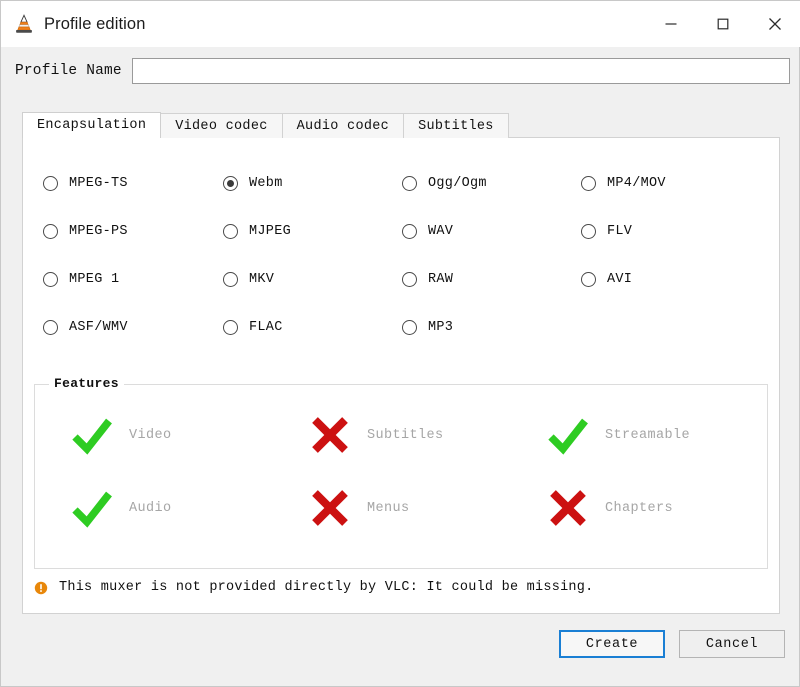 This screenshot has width=800, height=687. I want to click on radio-label: FLAC, so click(266, 327).